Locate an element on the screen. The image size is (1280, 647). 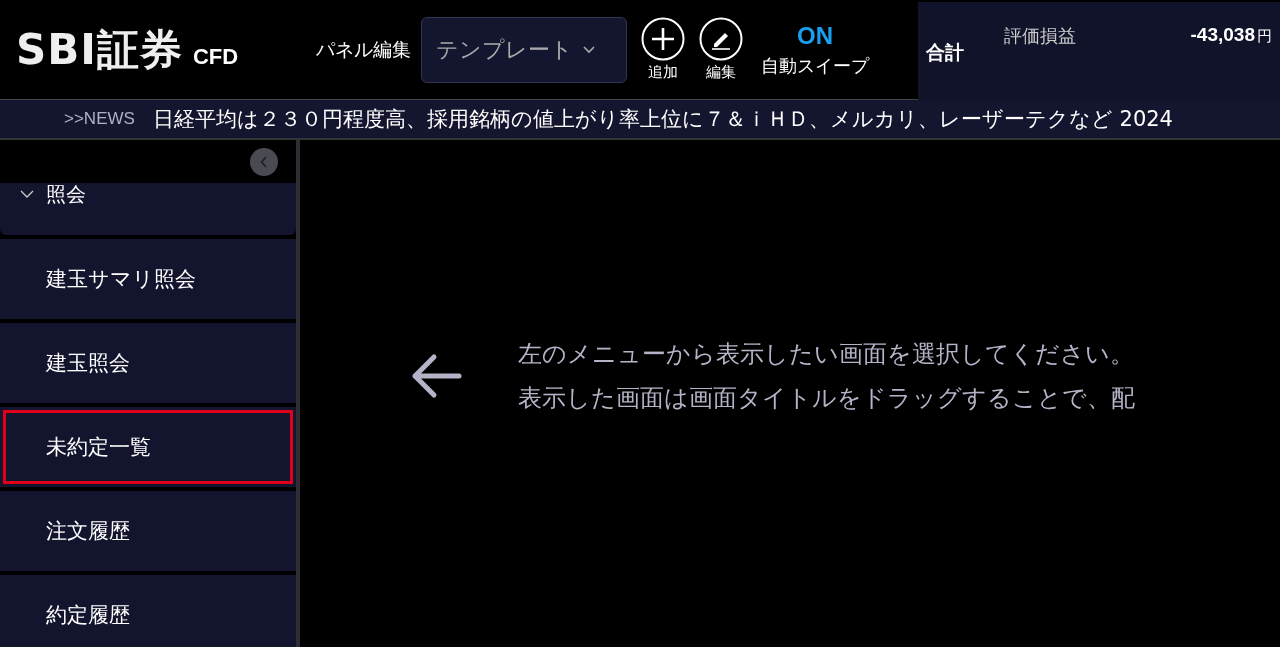
chevron-left-icon is located at coordinates (264, 161).